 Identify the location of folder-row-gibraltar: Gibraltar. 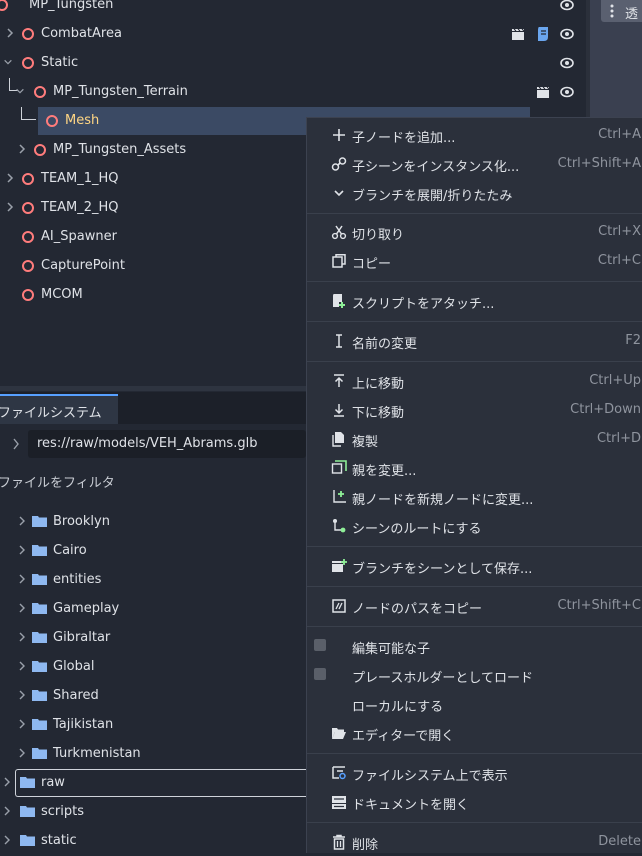
(153, 637).